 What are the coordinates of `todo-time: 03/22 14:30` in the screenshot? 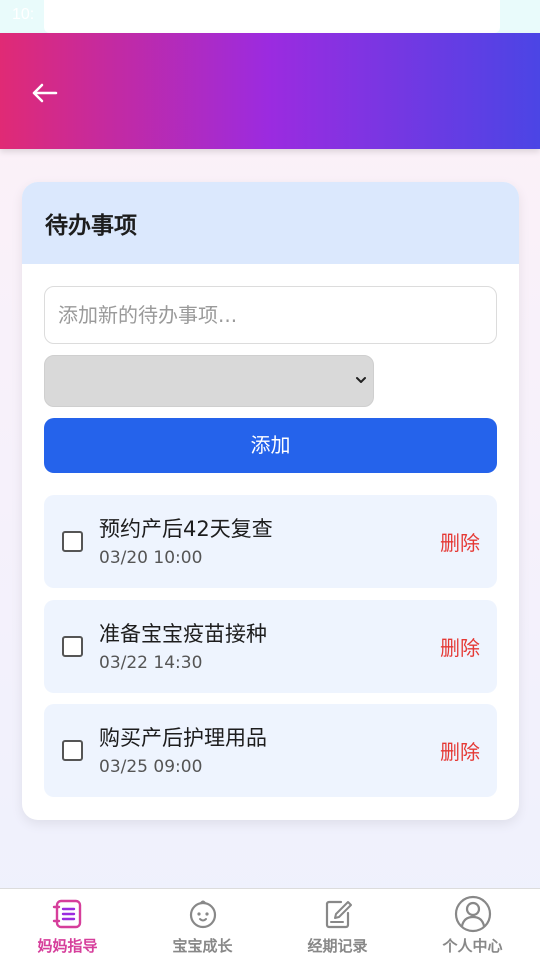 It's located at (151, 663).